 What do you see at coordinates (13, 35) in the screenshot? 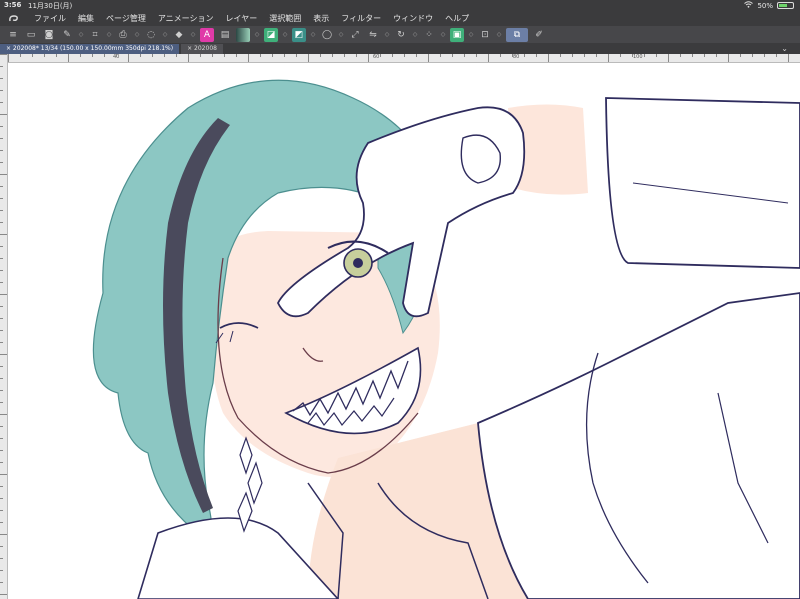
I see `hamburger-menu-icon: ≡` at bounding box center [13, 35].